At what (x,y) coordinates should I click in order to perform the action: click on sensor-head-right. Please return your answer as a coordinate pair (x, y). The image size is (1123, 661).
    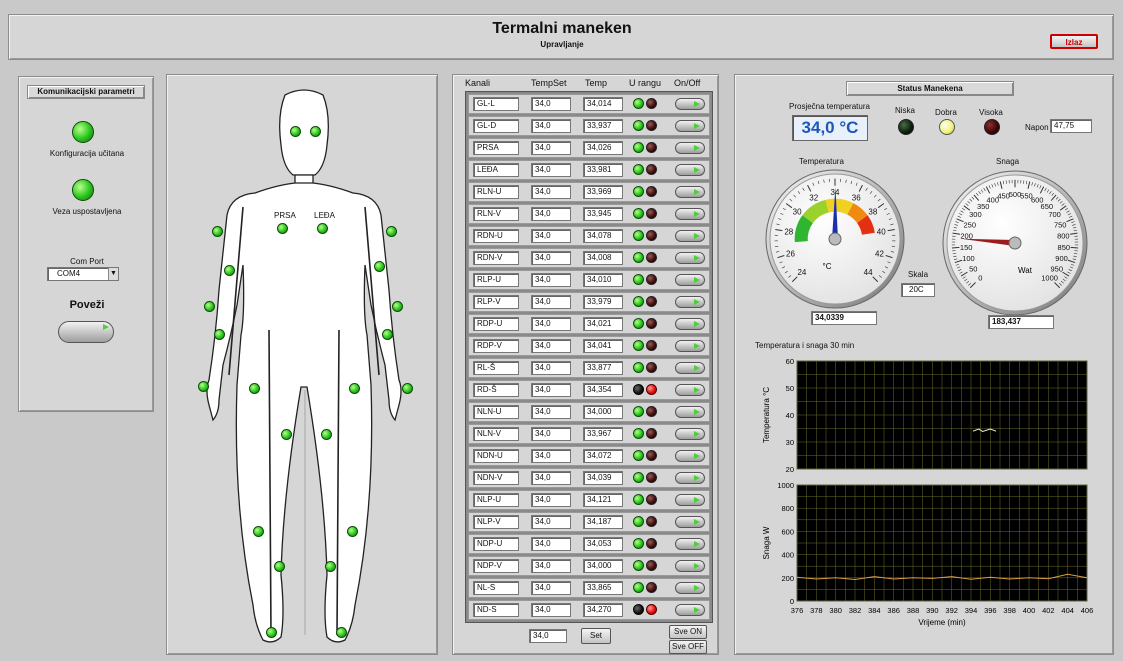
    Looking at the image, I should click on (315, 131).